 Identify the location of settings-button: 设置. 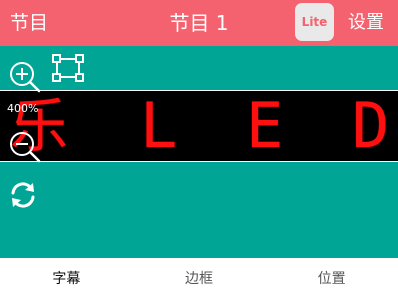
(366, 23).